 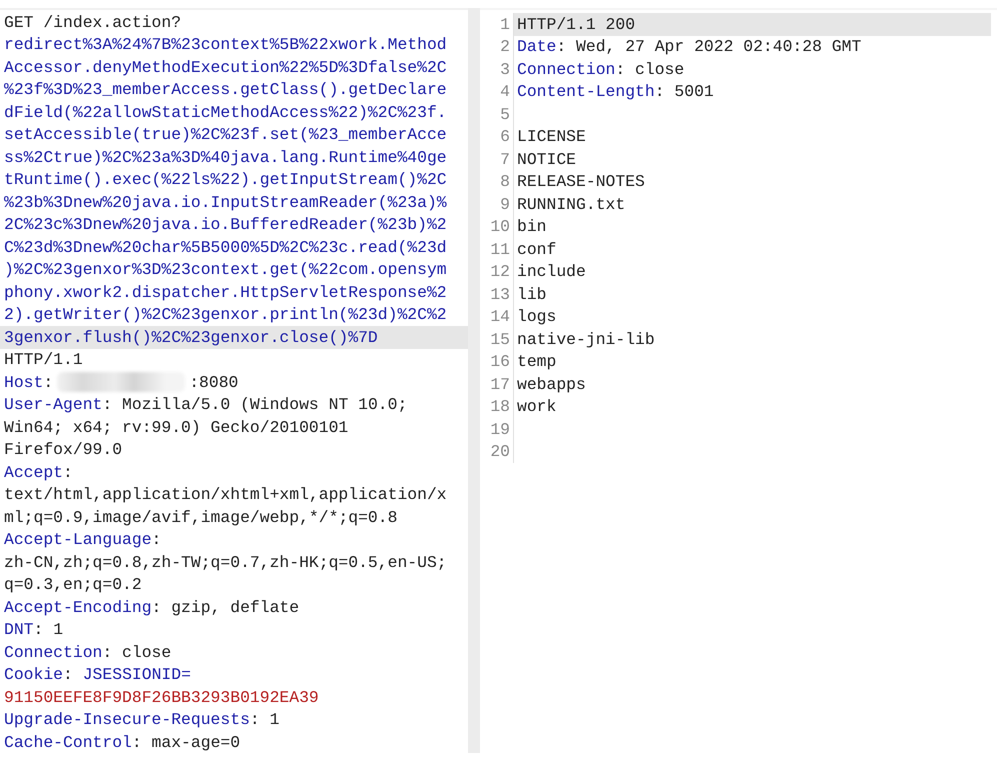 I want to click on line-number: 10, so click(x=497, y=227).